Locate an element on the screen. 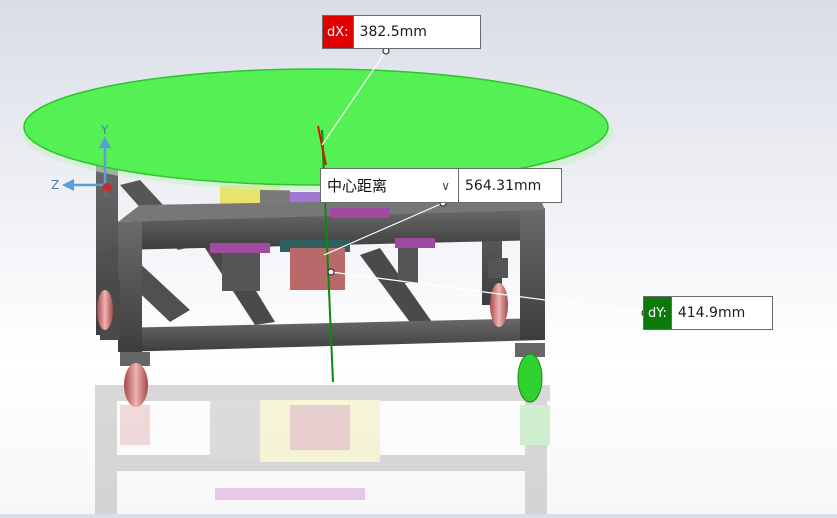 The width and height of the screenshot is (837, 518). distance-mode-select: 中心距离 ∨ is located at coordinates (390, 185).